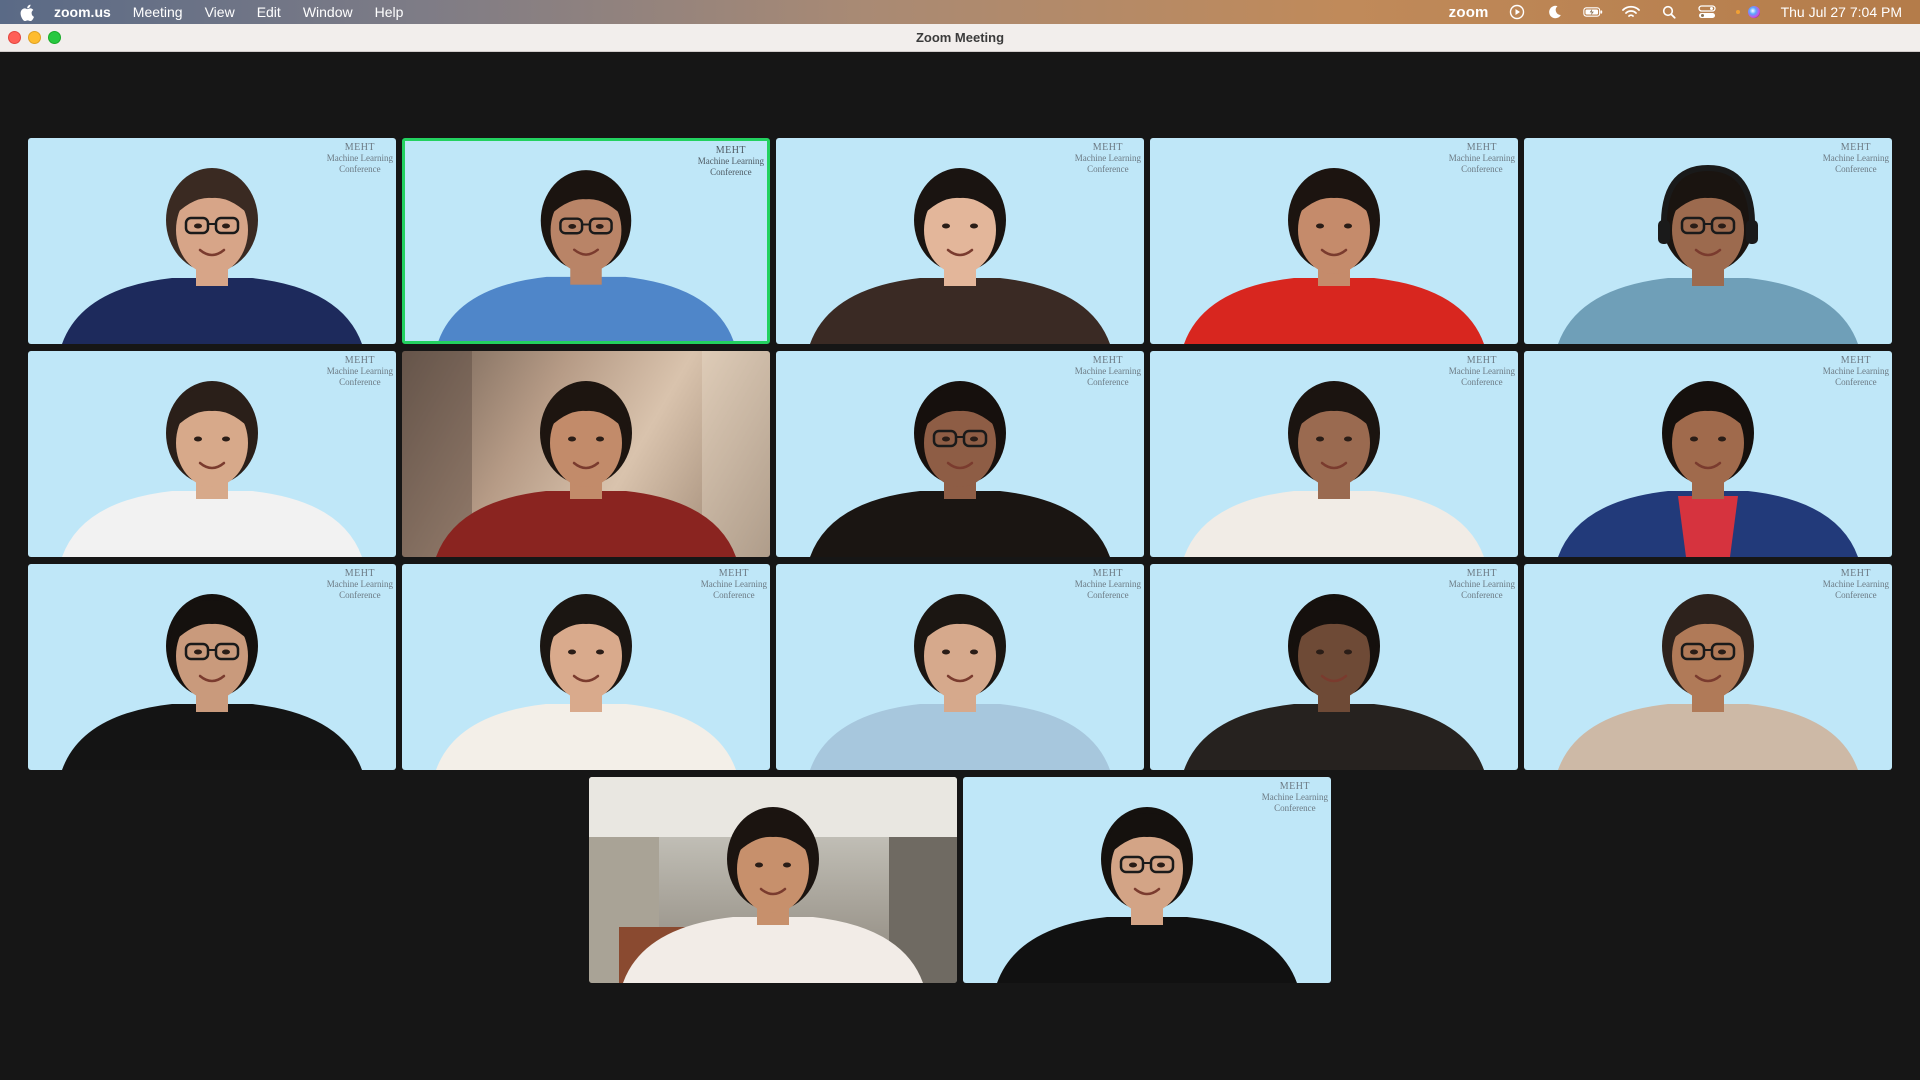  What do you see at coordinates (1841, 12) in the screenshot?
I see `menu-bar-clock: Thu Jul 27 7:04 PM` at bounding box center [1841, 12].